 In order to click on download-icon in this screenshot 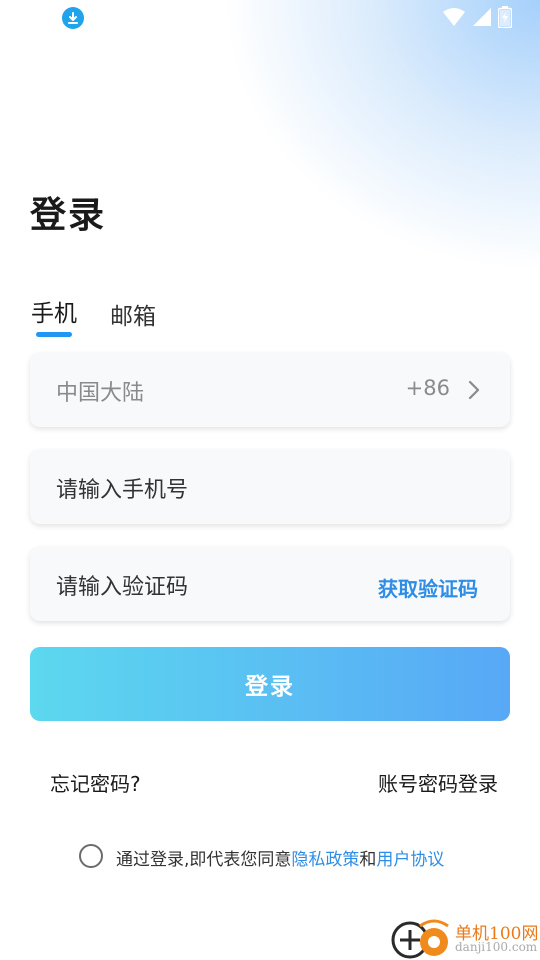, I will do `click(73, 18)`.